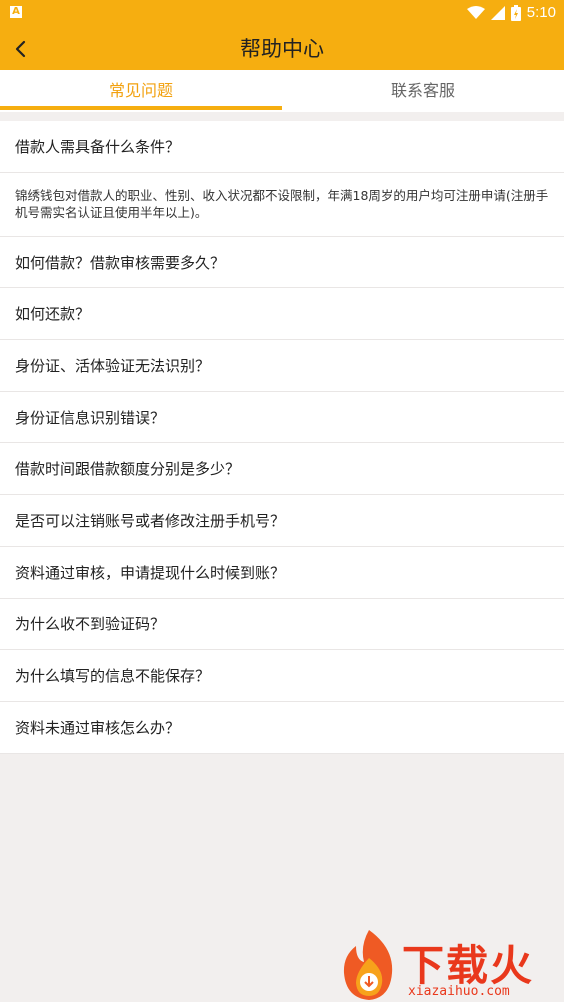  Describe the element at coordinates (282, 469) in the screenshot. I see `faq-item: 借款时间跟借款额度分别是多少？` at that location.